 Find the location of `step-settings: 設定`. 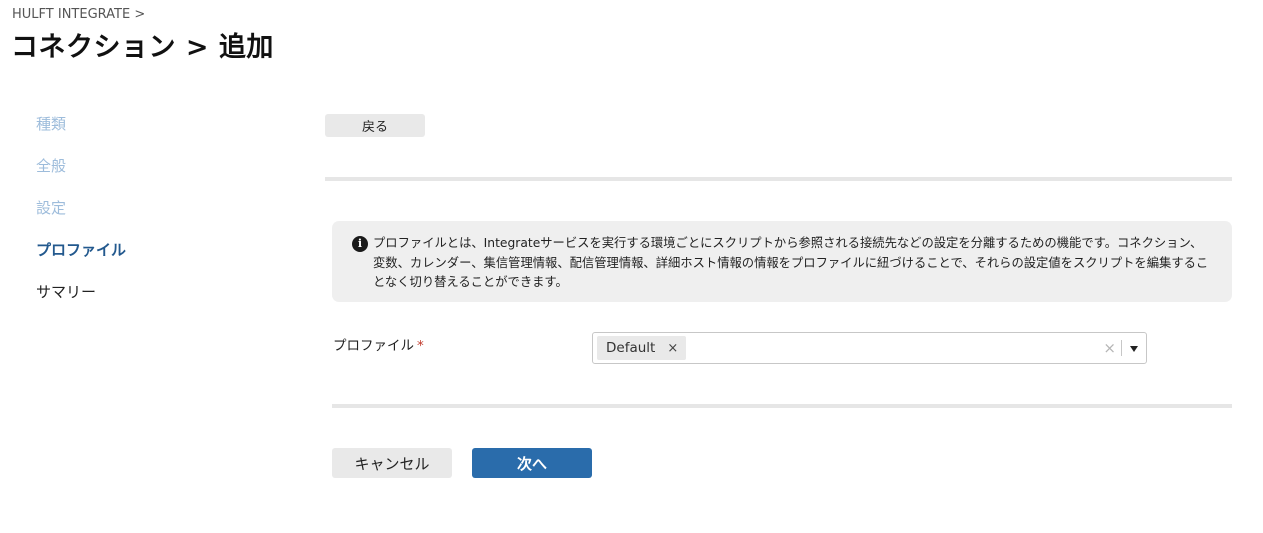

step-settings: 設定 is located at coordinates (81, 219).